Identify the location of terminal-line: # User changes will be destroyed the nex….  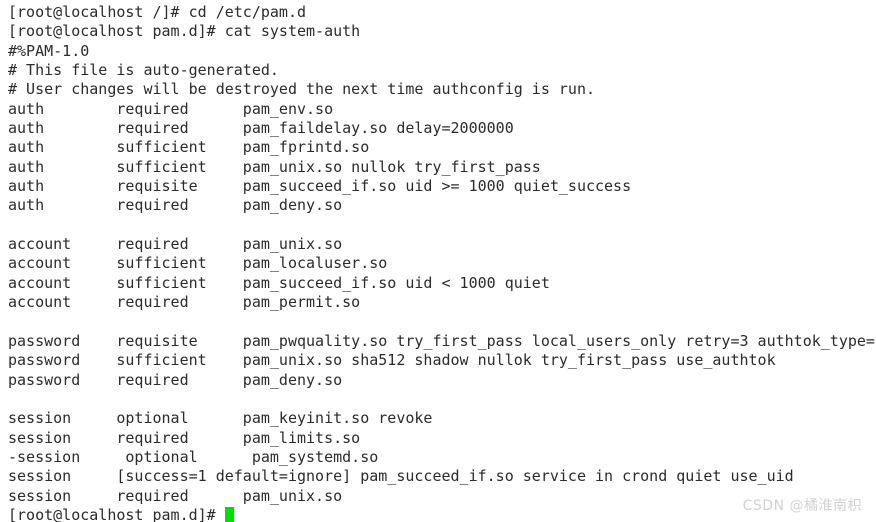
(301, 89).